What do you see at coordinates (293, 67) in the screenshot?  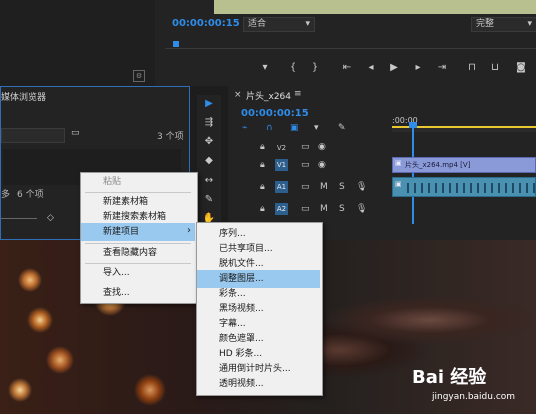 I see `mark-in-icon: {` at bounding box center [293, 67].